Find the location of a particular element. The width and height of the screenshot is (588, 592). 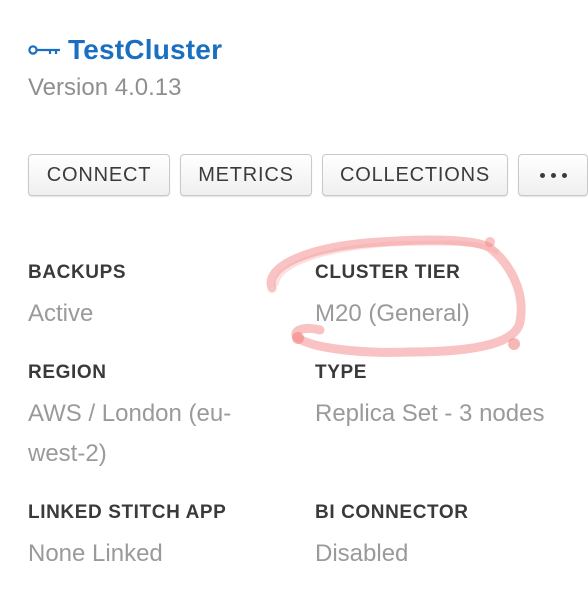

more-options-button is located at coordinates (553, 175).